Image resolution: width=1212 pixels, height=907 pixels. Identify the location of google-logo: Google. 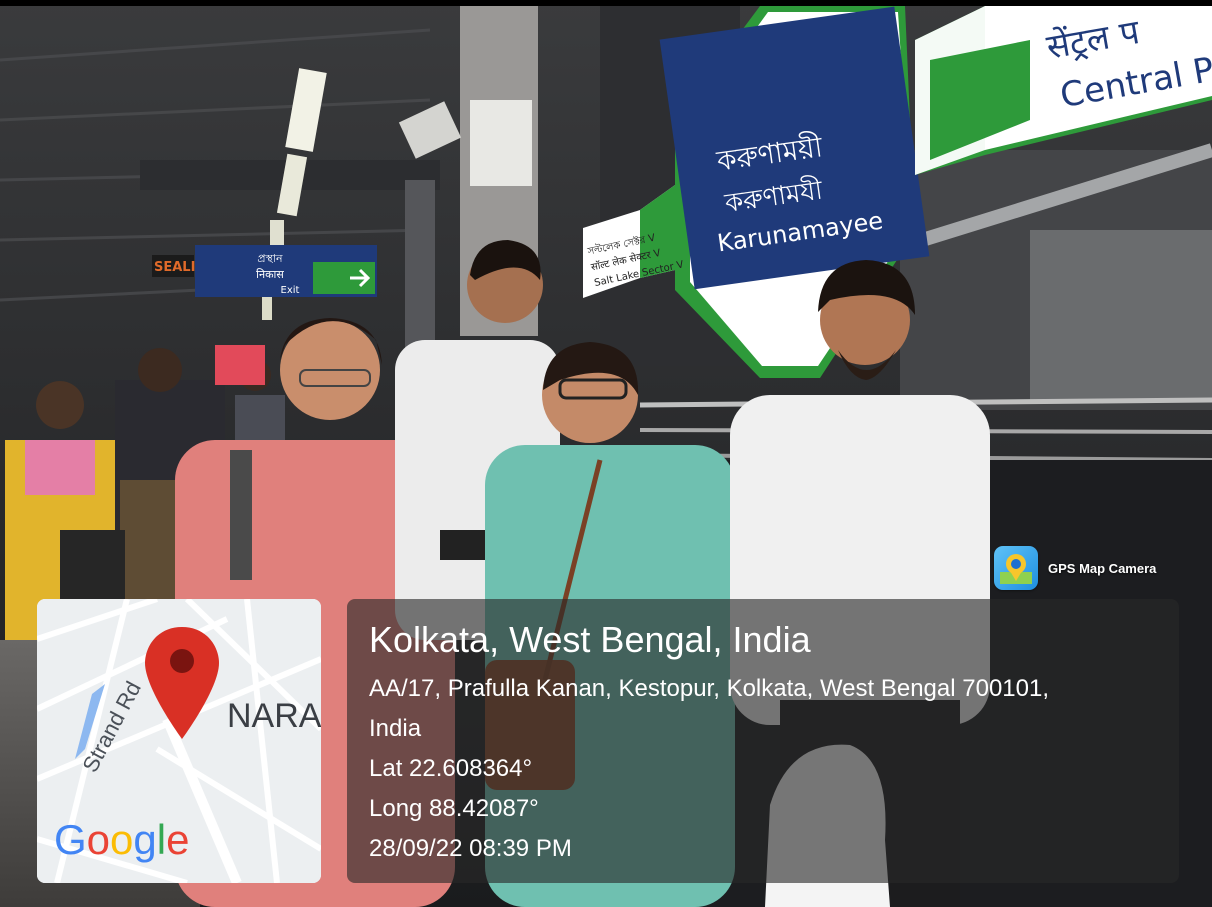
(121, 839).